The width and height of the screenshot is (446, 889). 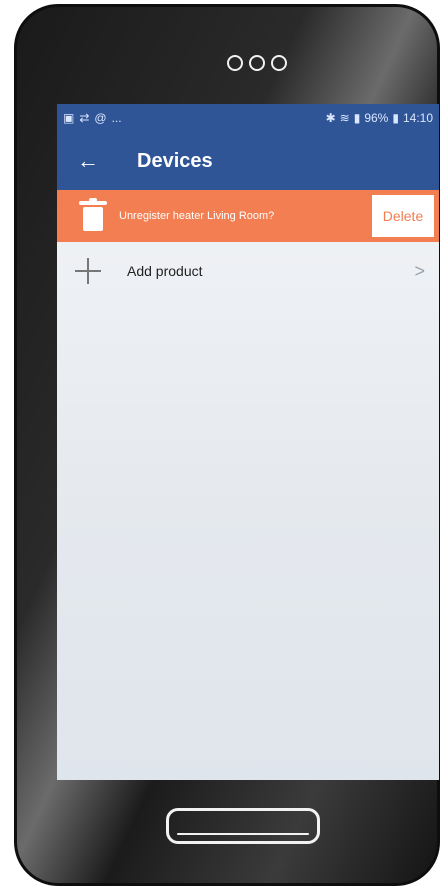 I want to click on plus-icon, so click(x=88, y=271).